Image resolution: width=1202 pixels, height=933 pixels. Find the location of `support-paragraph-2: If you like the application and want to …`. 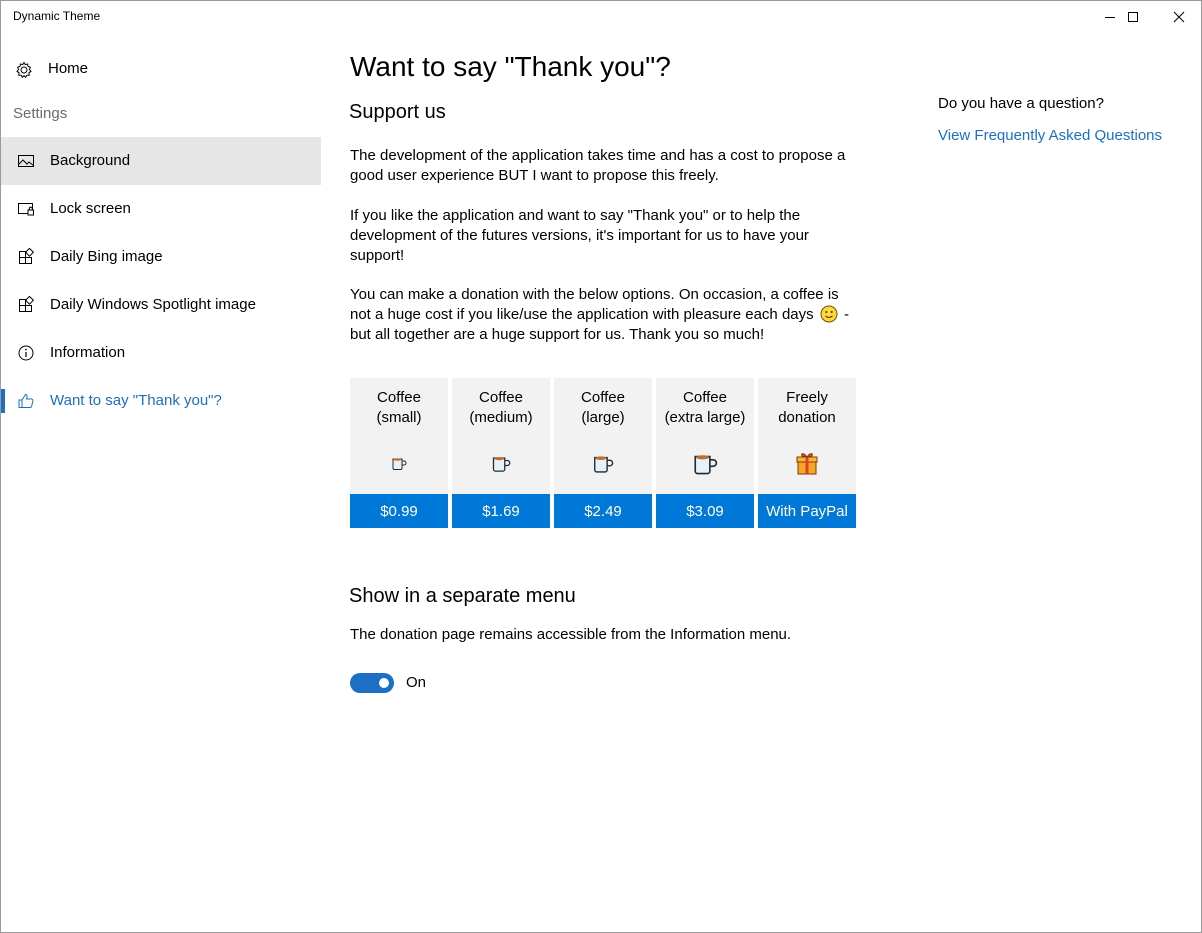

support-paragraph-2: If you like the application and want to … is located at coordinates (579, 235).